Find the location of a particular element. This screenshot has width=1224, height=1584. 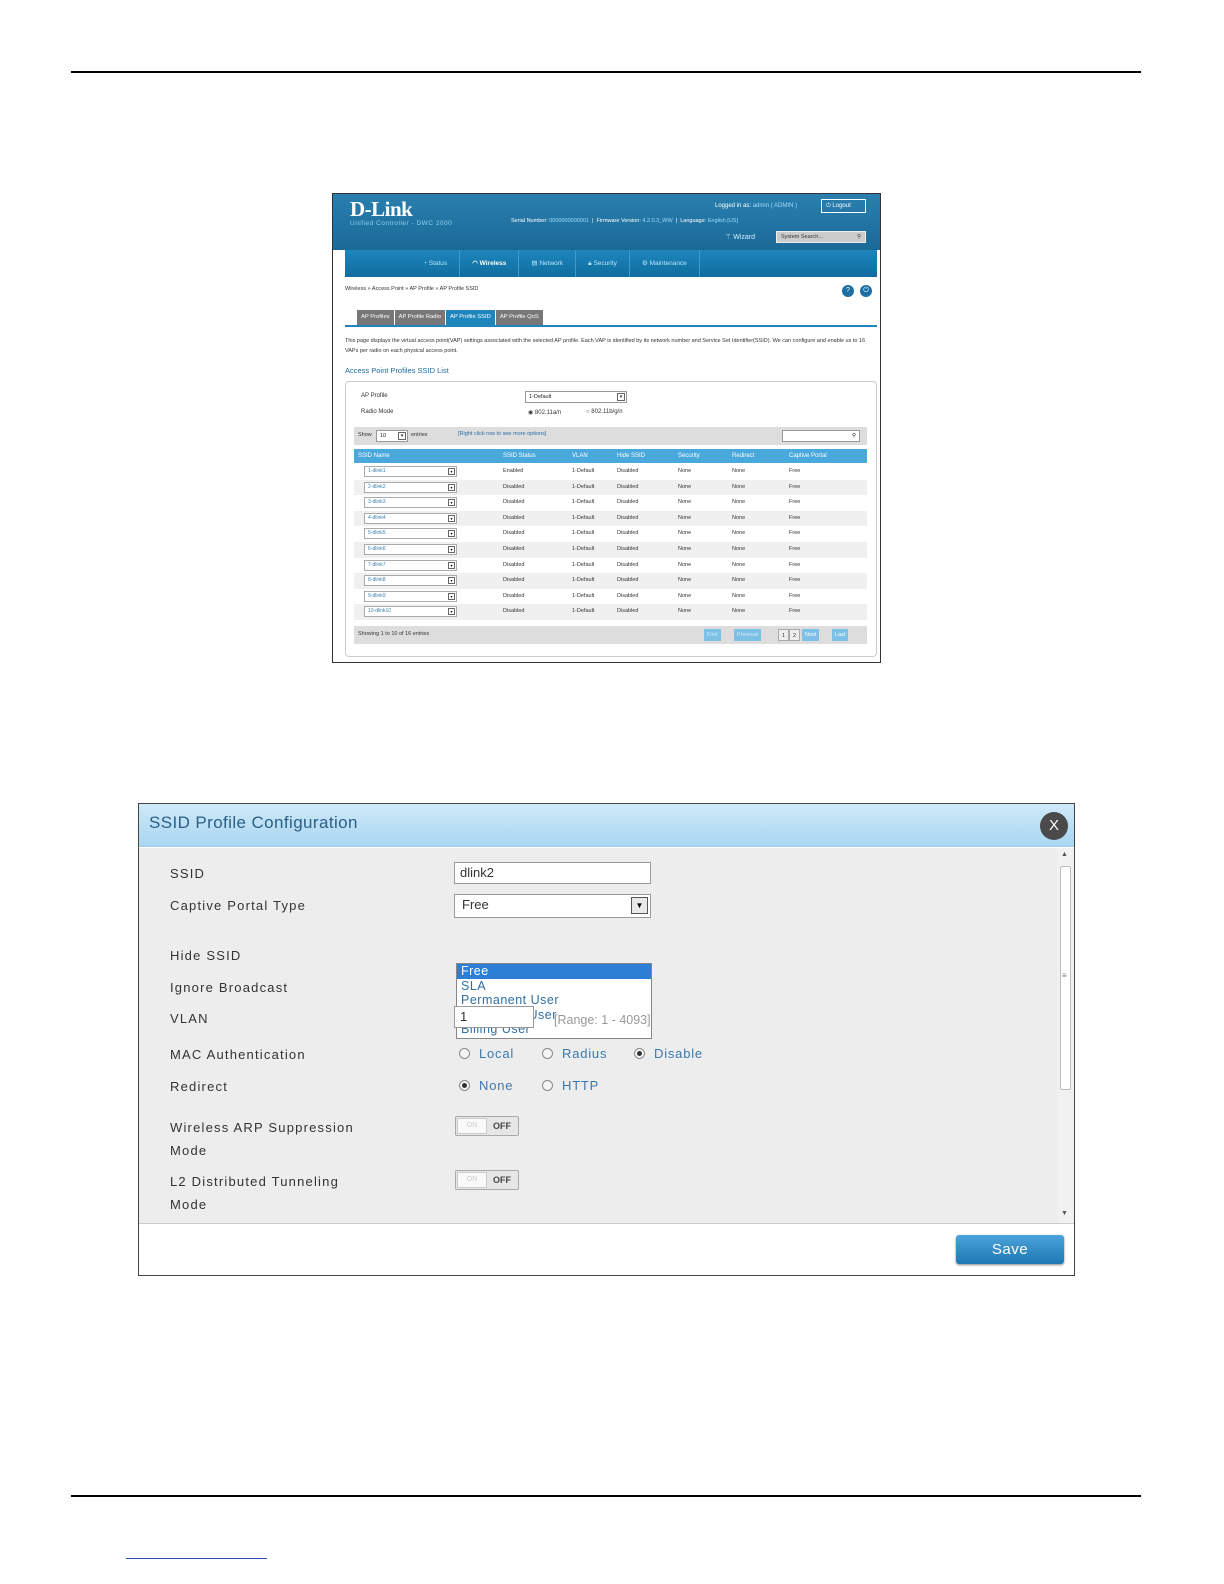

language-value: English [US] is located at coordinates (723, 221).